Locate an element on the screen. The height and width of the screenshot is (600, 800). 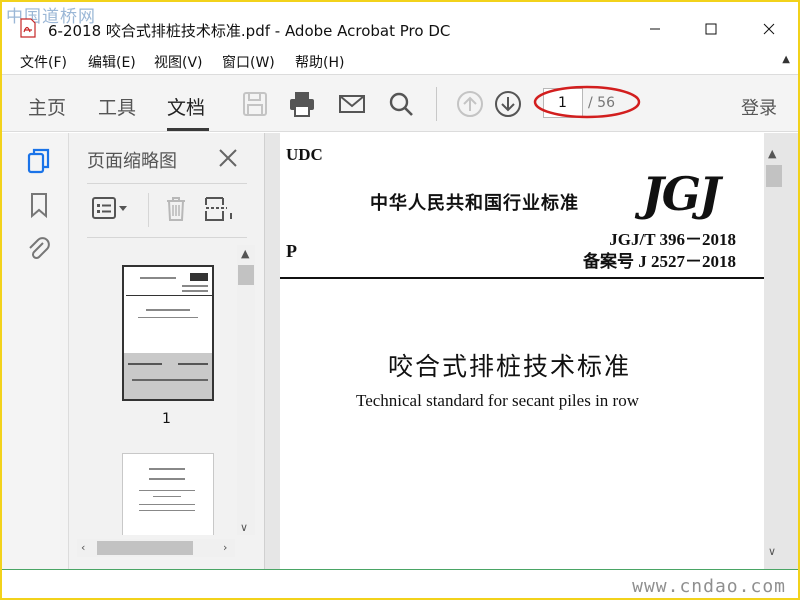
left-navigation-rail is located at coordinates (35, 351).